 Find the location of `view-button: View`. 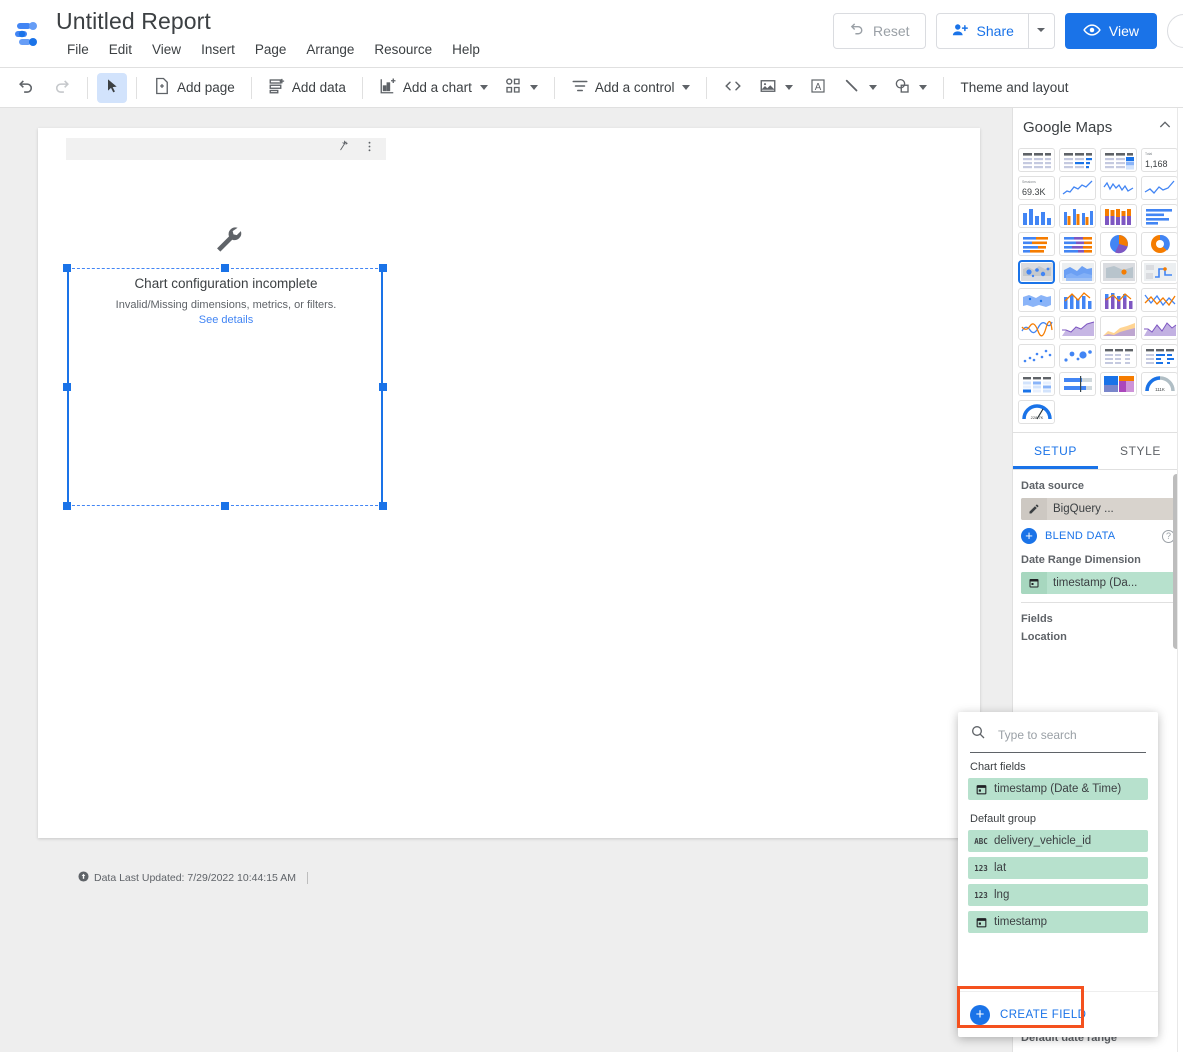

view-button: View is located at coordinates (1110, 31).